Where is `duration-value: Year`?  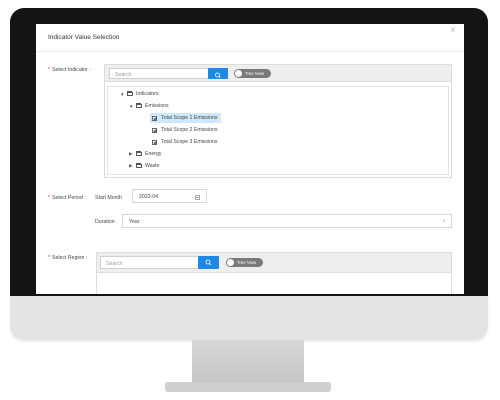
duration-value: Year is located at coordinates (134, 222).